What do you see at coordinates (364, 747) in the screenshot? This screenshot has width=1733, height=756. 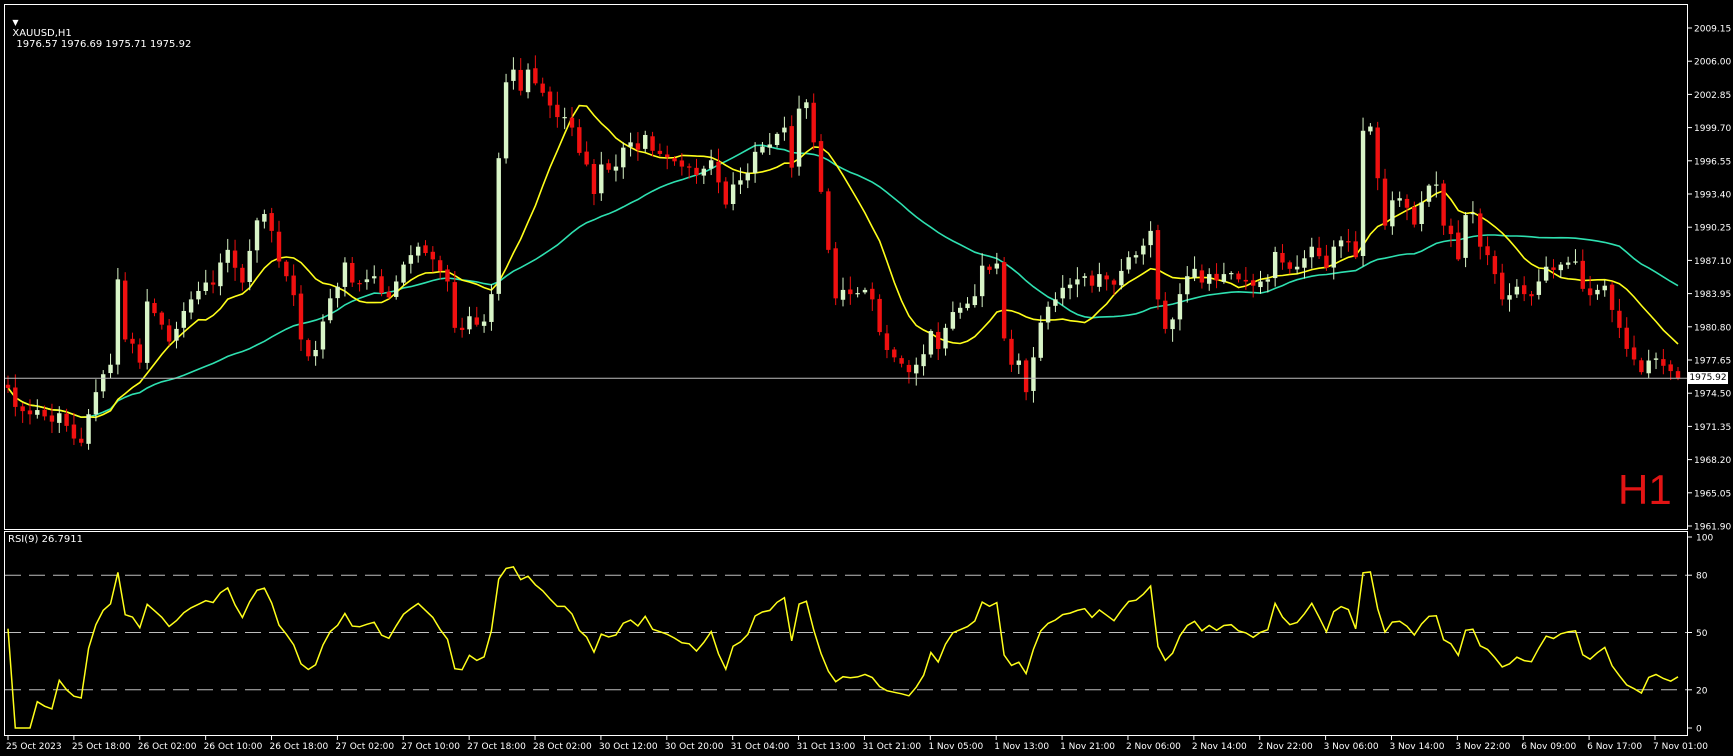 I see `time-tick-label: 27 Oct 02:00` at bounding box center [364, 747].